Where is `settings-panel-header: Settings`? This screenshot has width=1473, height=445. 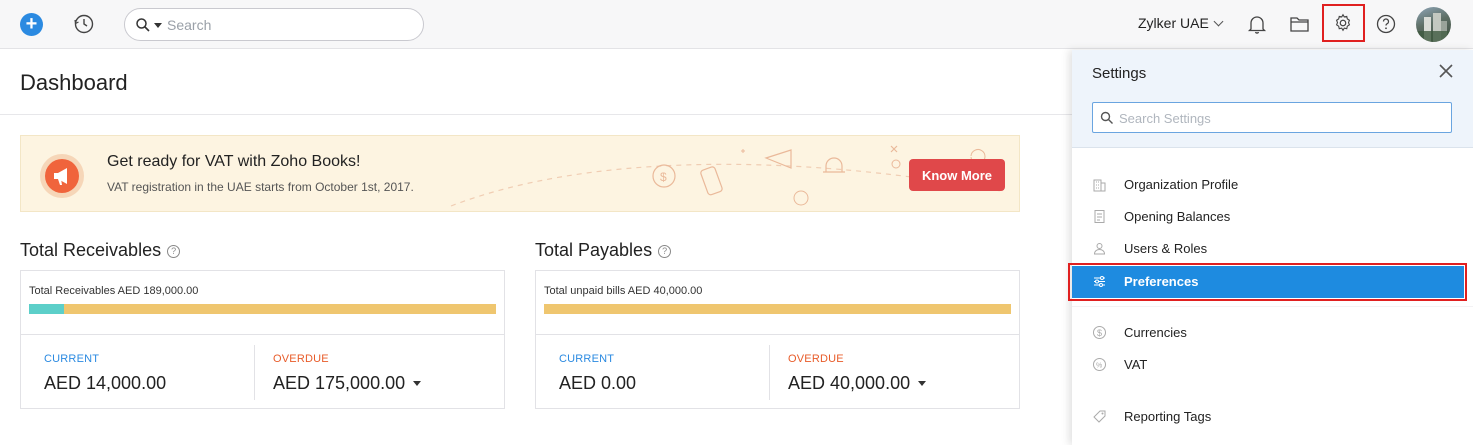 settings-panel-header: Settings is located at coordinates (1272, 99).